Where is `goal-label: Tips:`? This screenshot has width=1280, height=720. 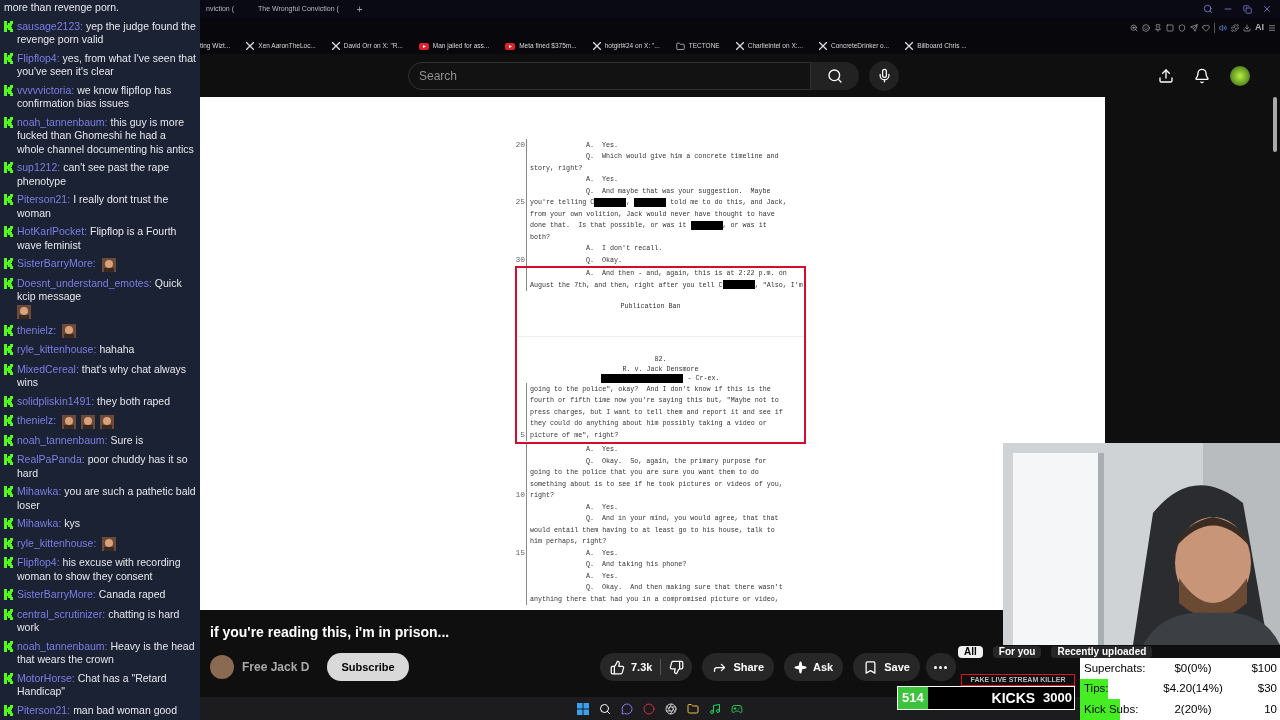
goal-label: Tips: is located at coordinates (1096, 689).